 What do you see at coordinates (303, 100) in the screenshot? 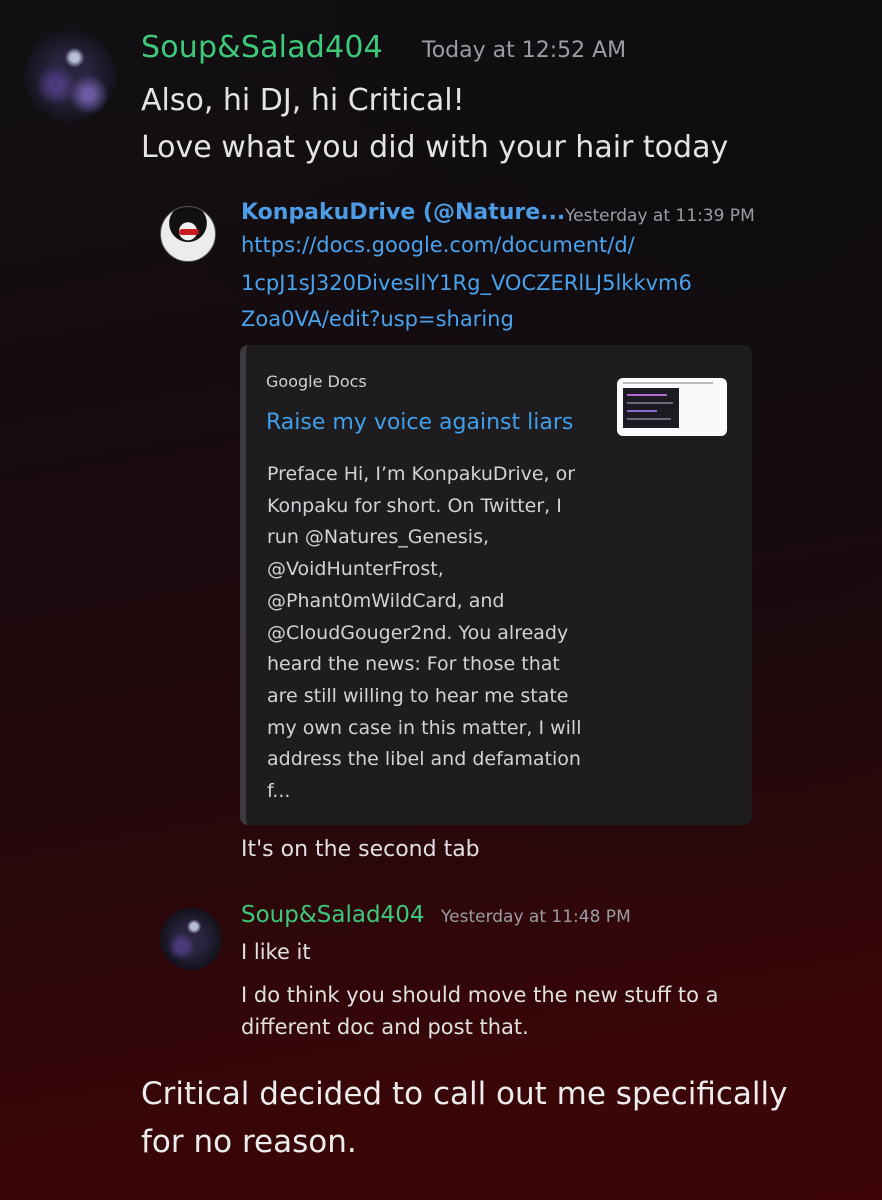
I see `message-text-line: Also, hi DJ, hi Critical!` at bounding box center [303, 100].